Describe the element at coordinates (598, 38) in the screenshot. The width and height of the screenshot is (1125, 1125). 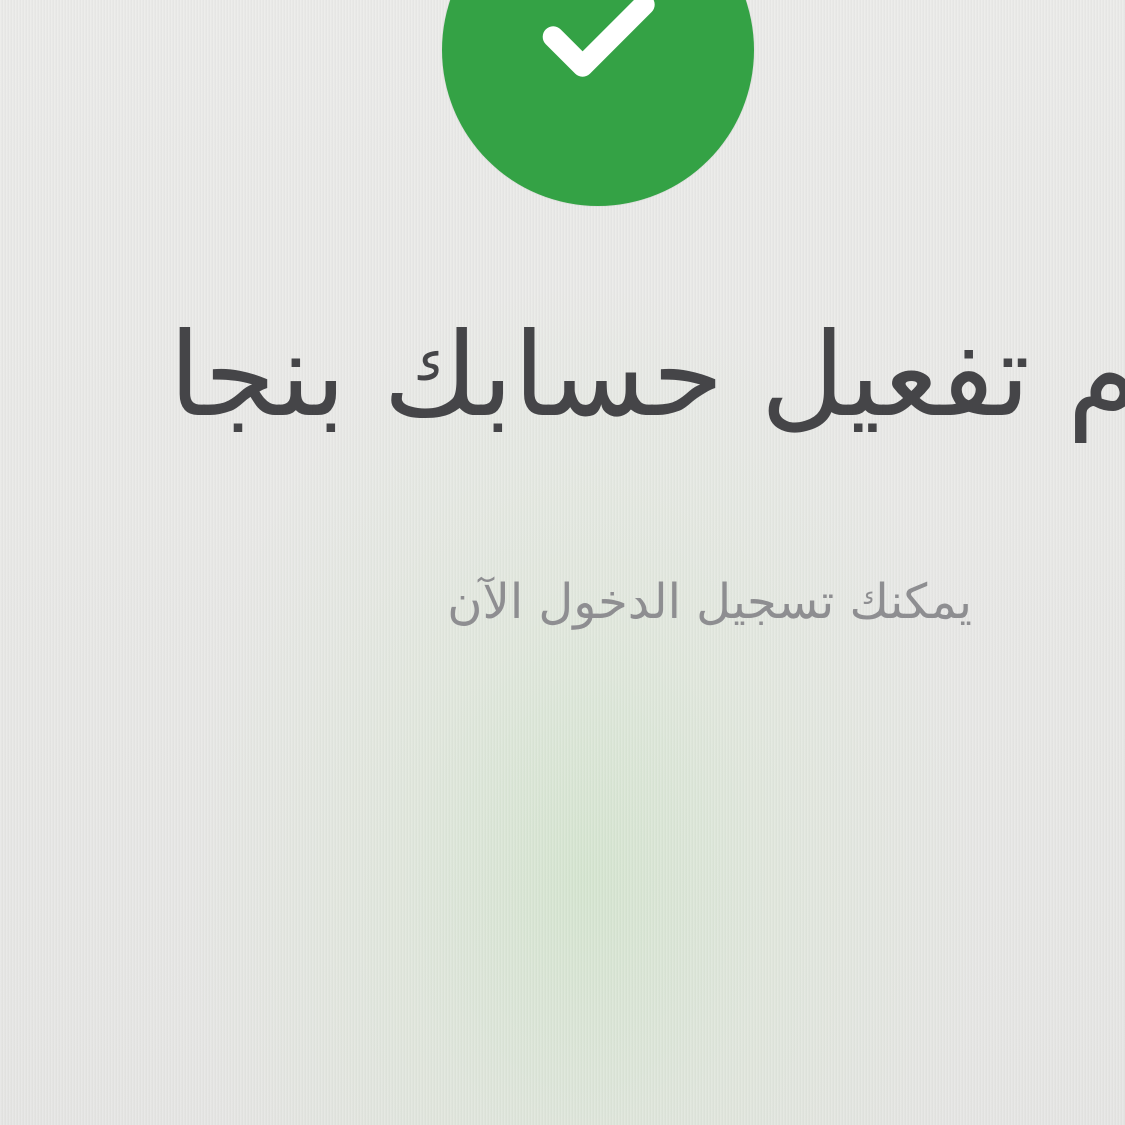
I see `checkmark-icon` at that location.